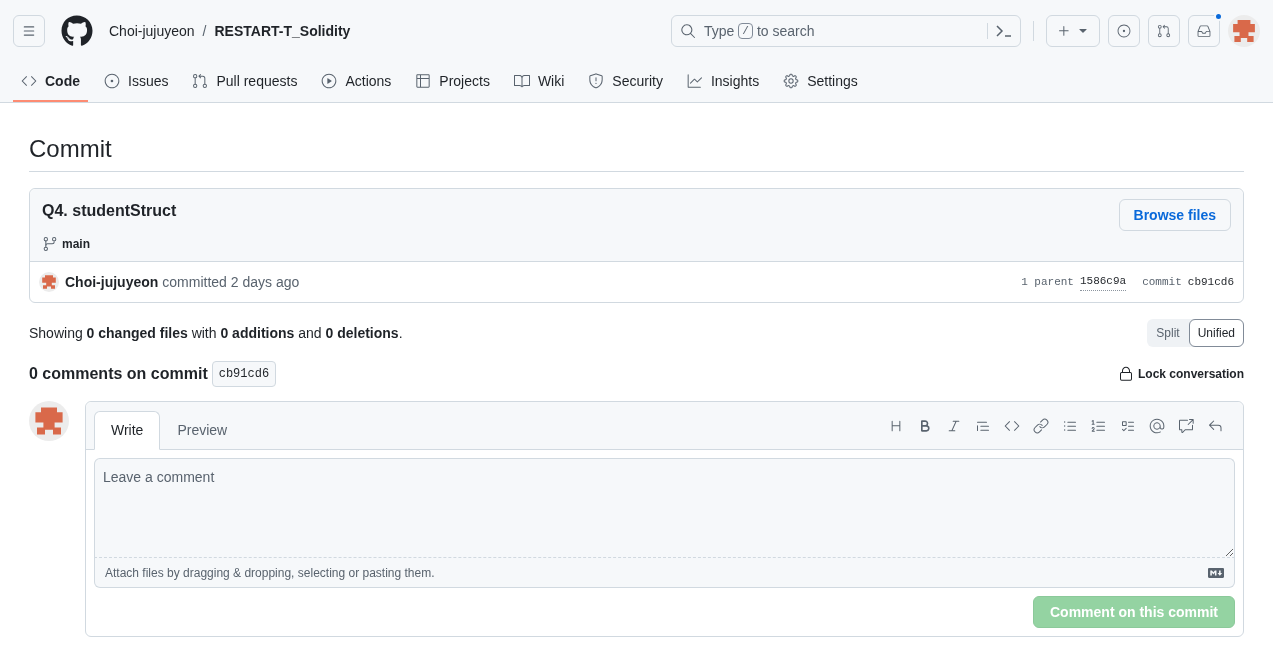  Describe the element at coordinates (282, 31) in the screenshot. I see `repo-link: RESTART-T_Solidity` at that location.